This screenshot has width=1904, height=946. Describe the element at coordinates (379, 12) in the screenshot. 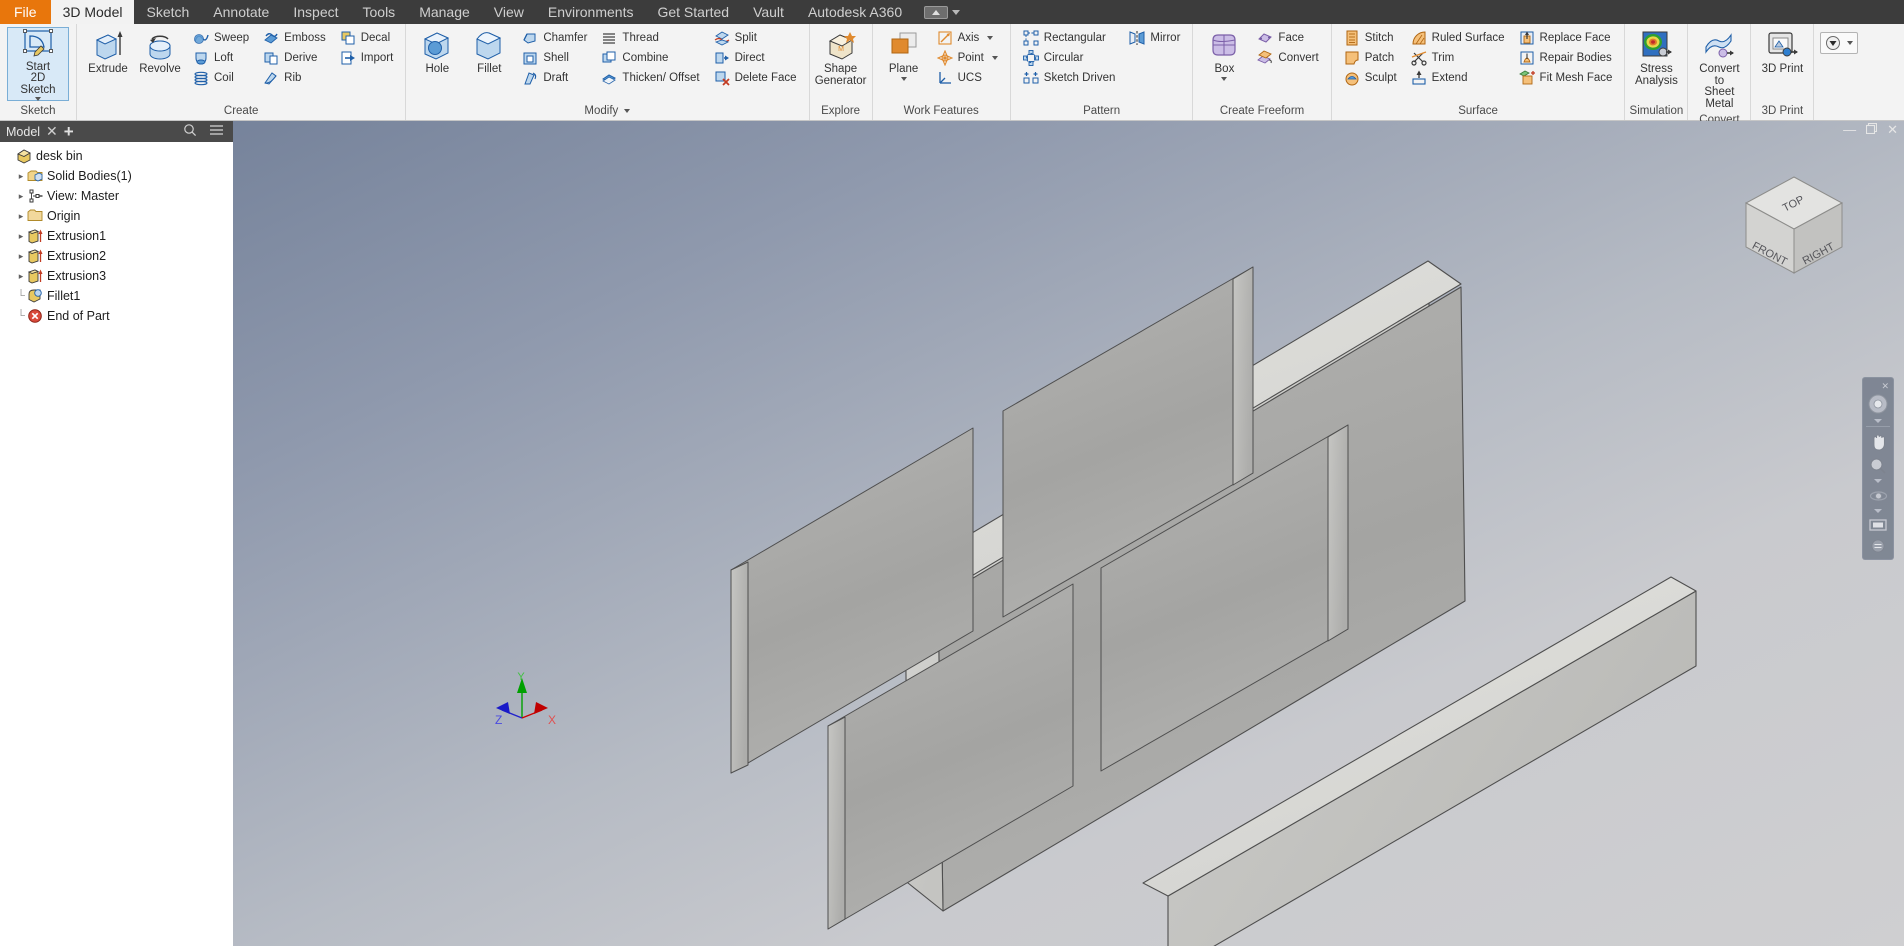

I see `menu-tab-tools: Tools` at that location.